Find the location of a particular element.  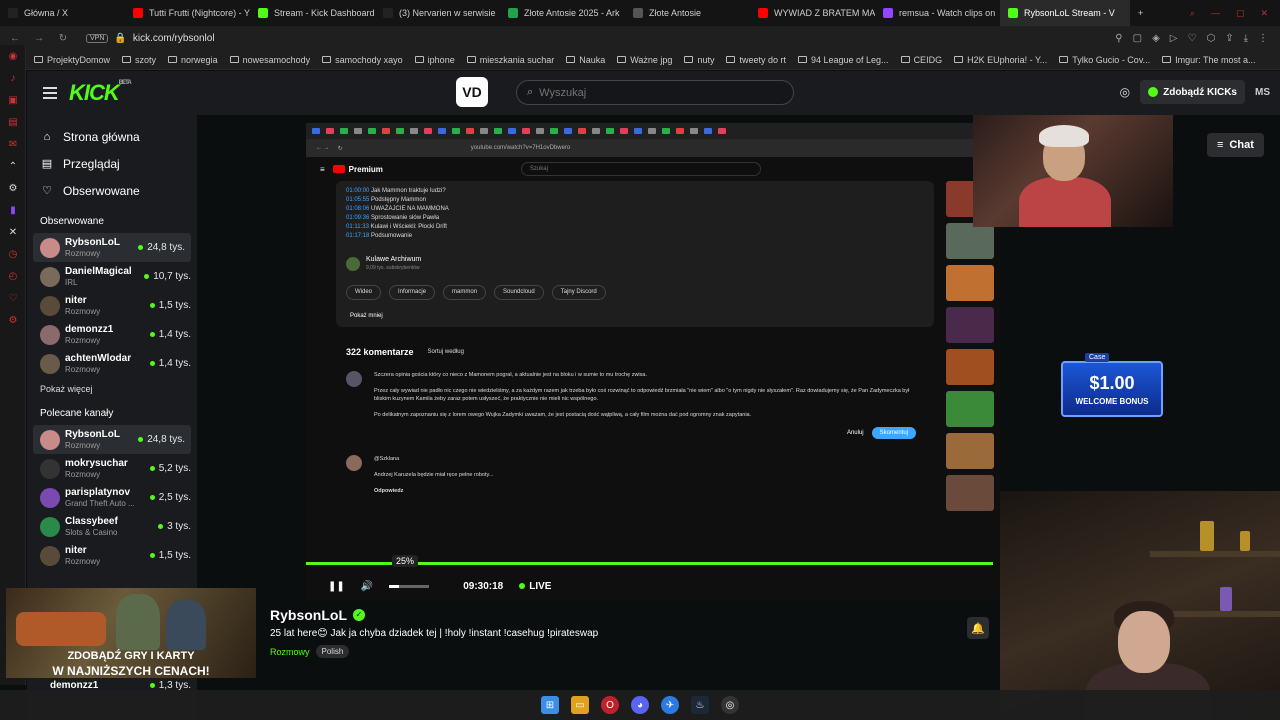

nav-item: ⌂ Strona główna is located at coordinates (119, 136).